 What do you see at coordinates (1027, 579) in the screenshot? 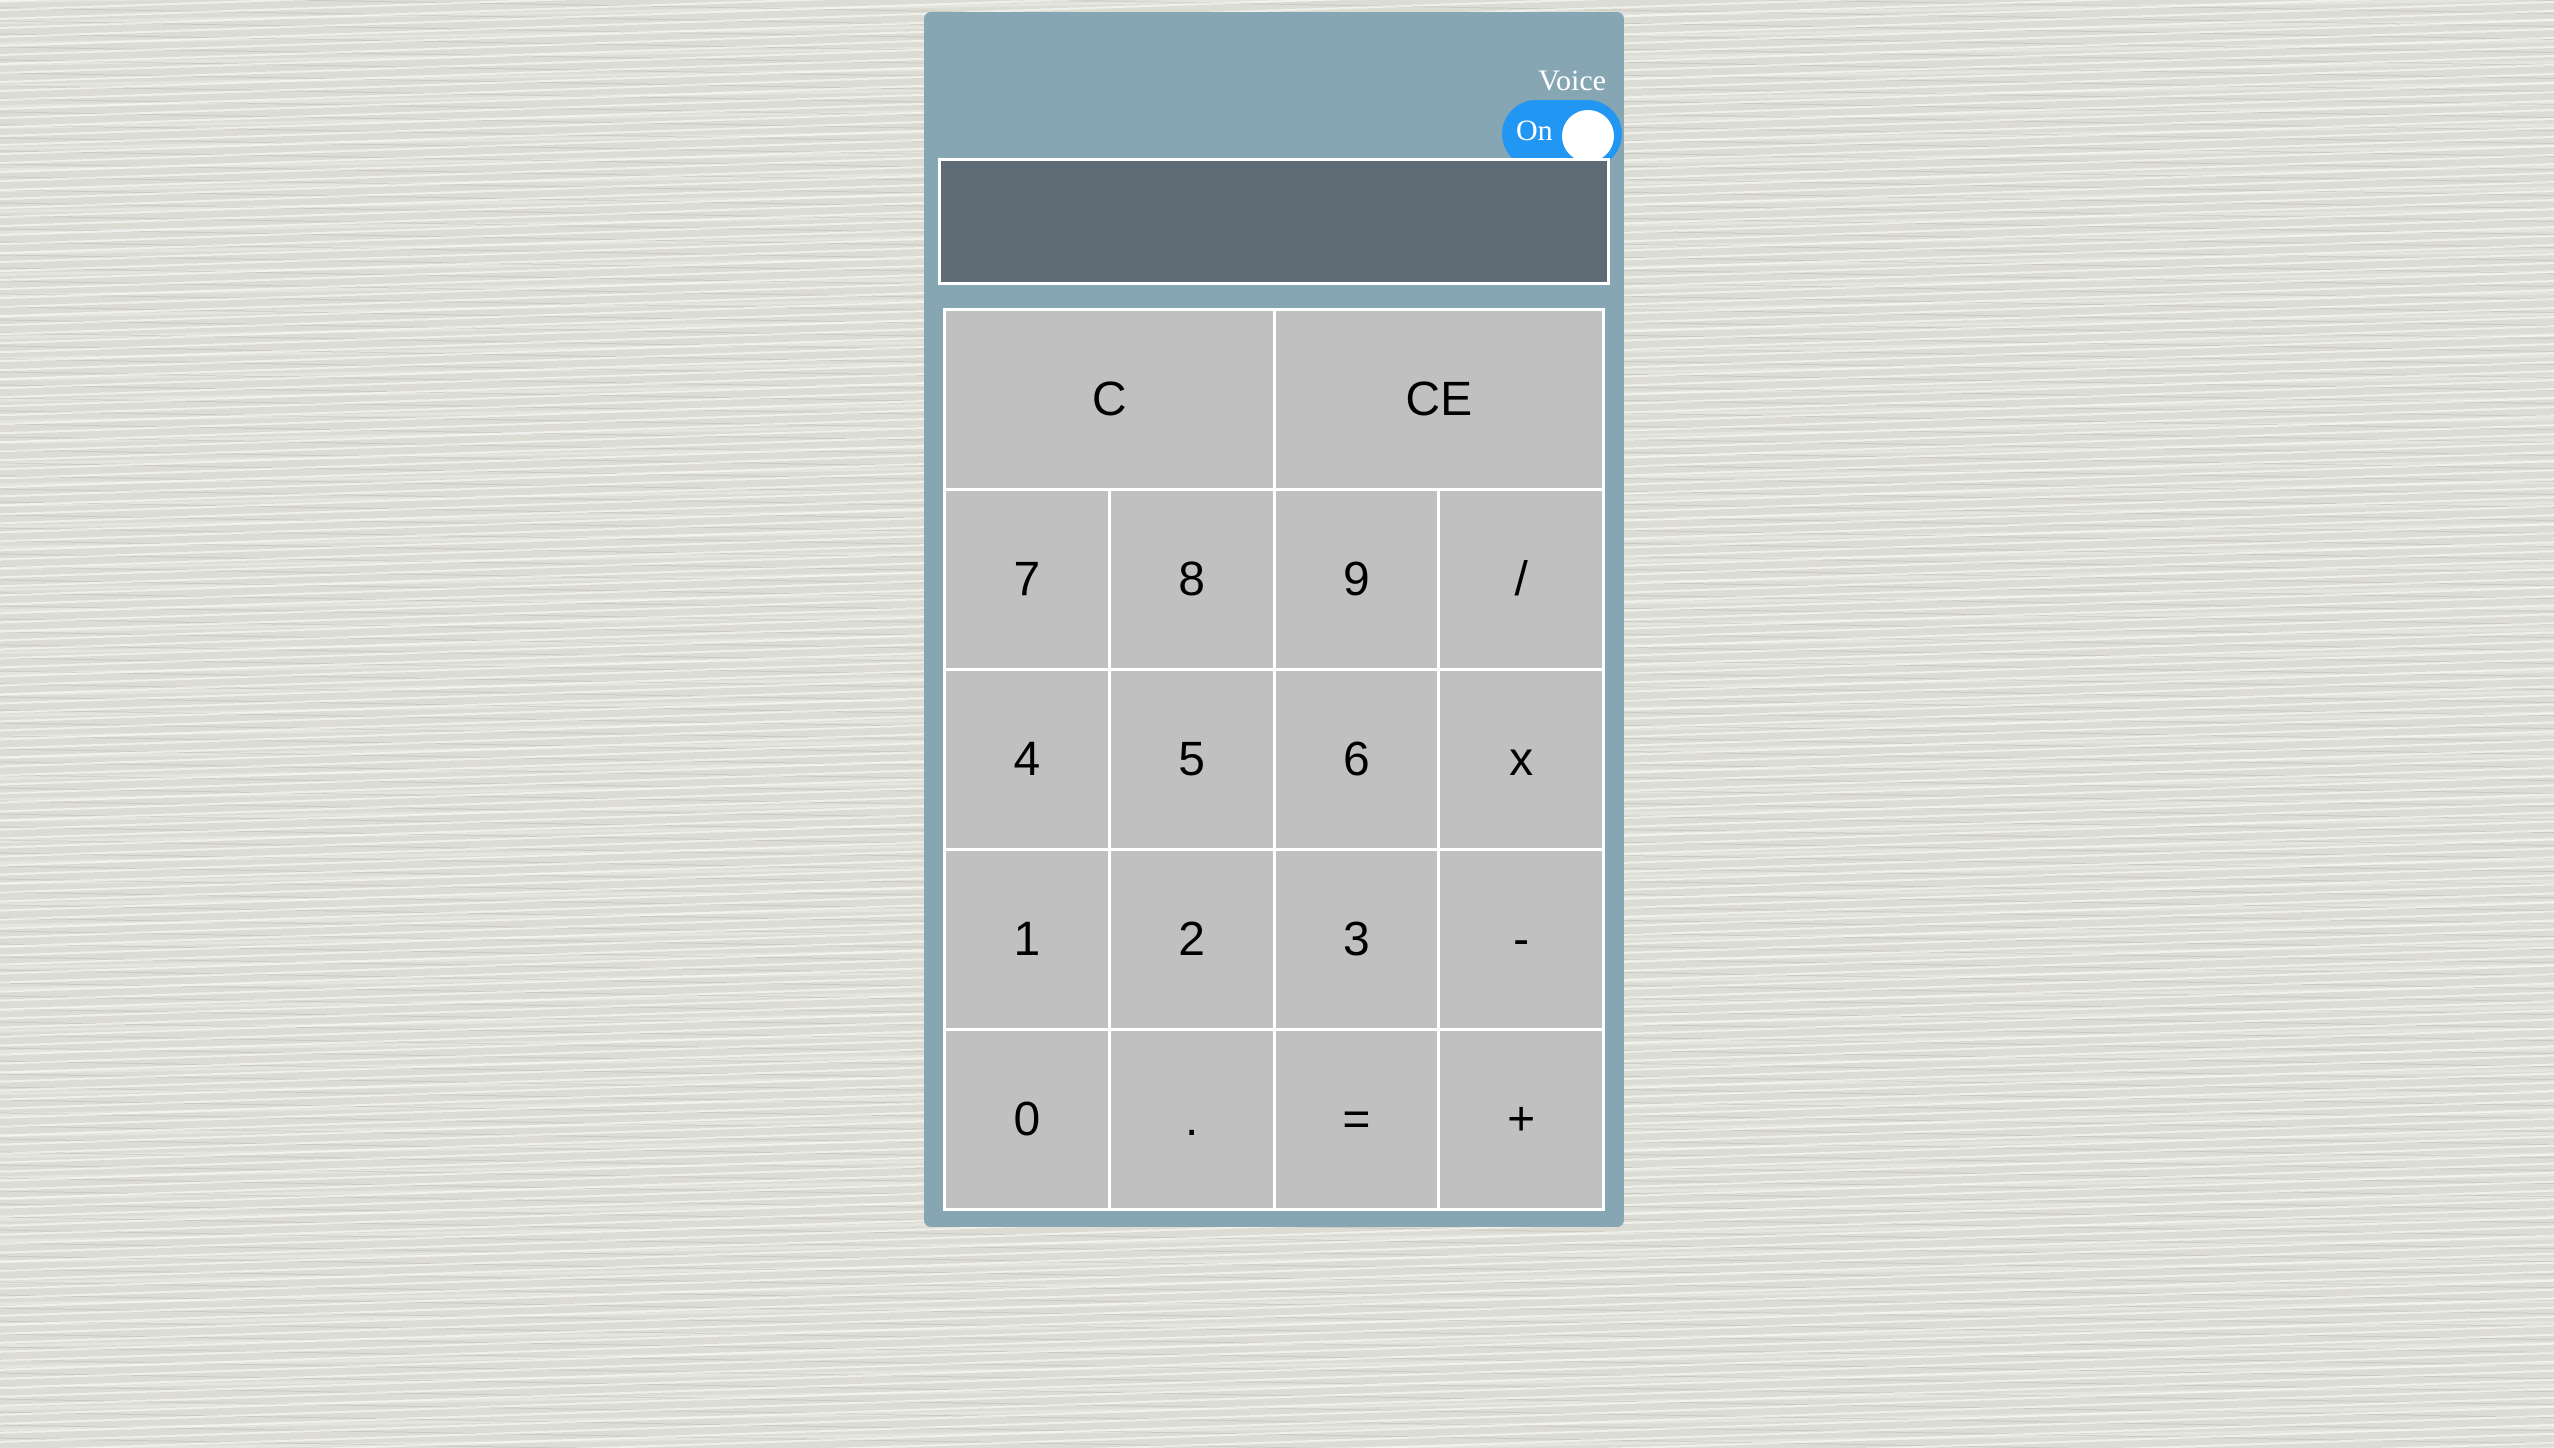
I see `digit-7-button: 7` at bounding box center [1027, 579].